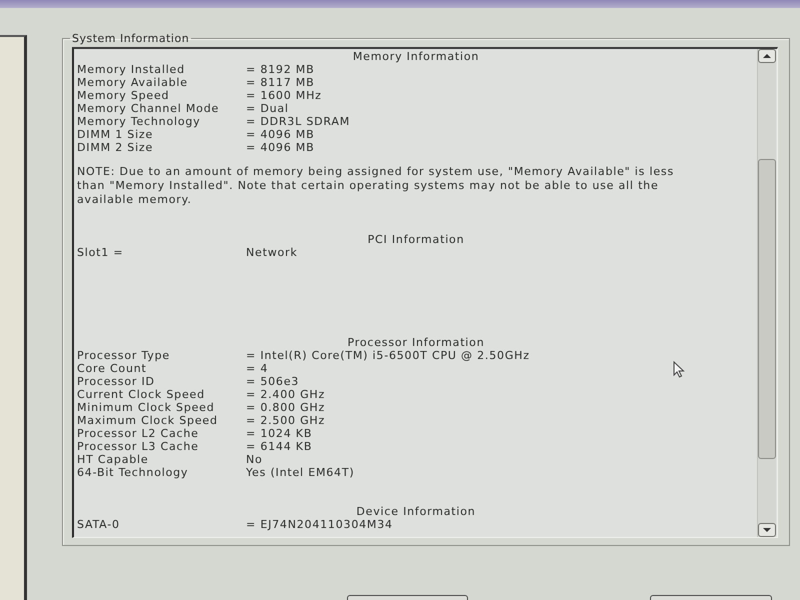 The height and width of the screenshot is (600, 800). What do you see at coordinates (286, 420) in the screenshot?
I see `info-value: = 2.500 GHz` at bounding box center [286, 420].